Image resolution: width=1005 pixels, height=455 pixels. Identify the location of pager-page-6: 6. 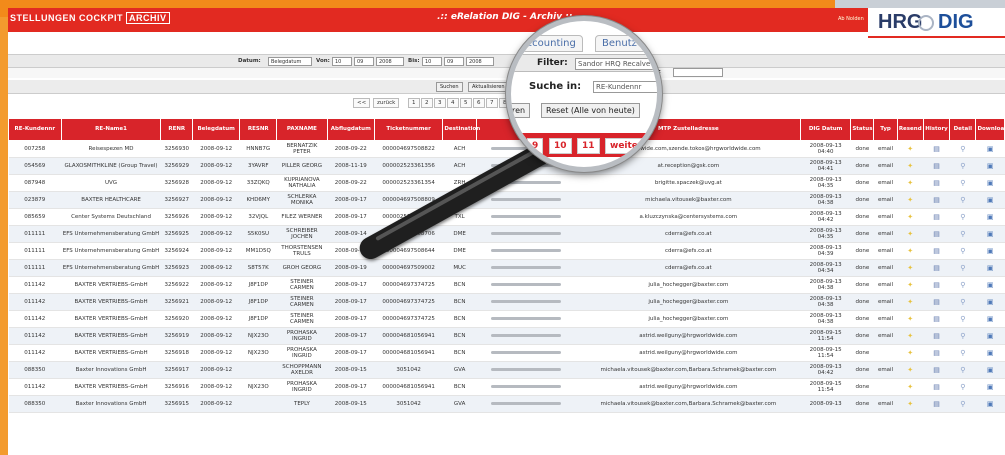
(479, 103).